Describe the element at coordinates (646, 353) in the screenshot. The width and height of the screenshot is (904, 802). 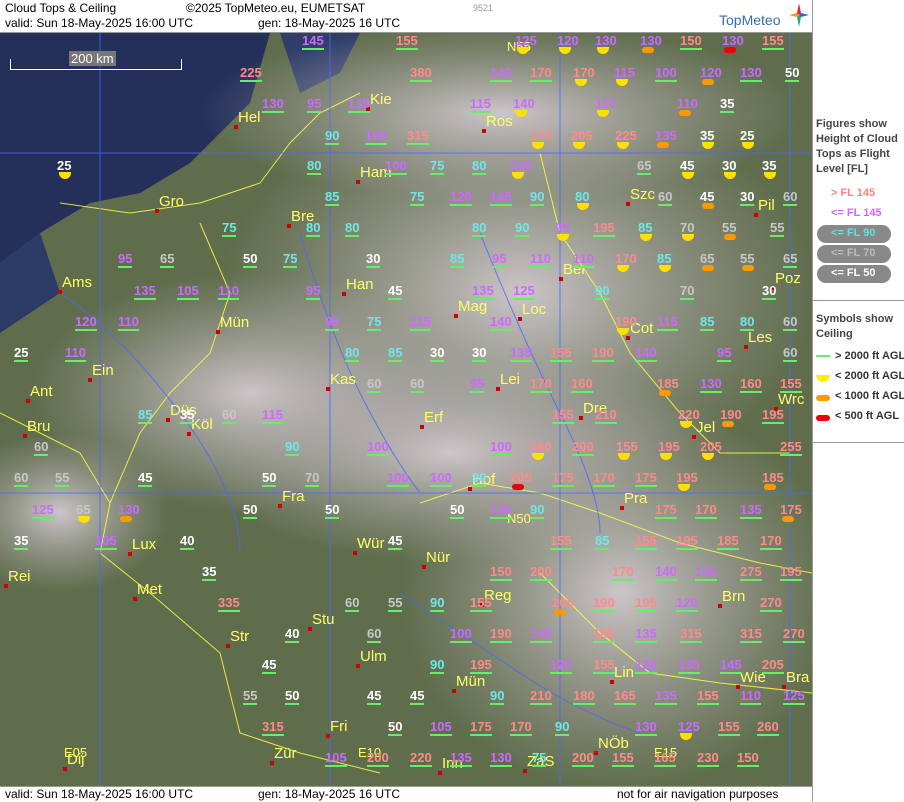
I see `cloud-top-value: 140` at that location.